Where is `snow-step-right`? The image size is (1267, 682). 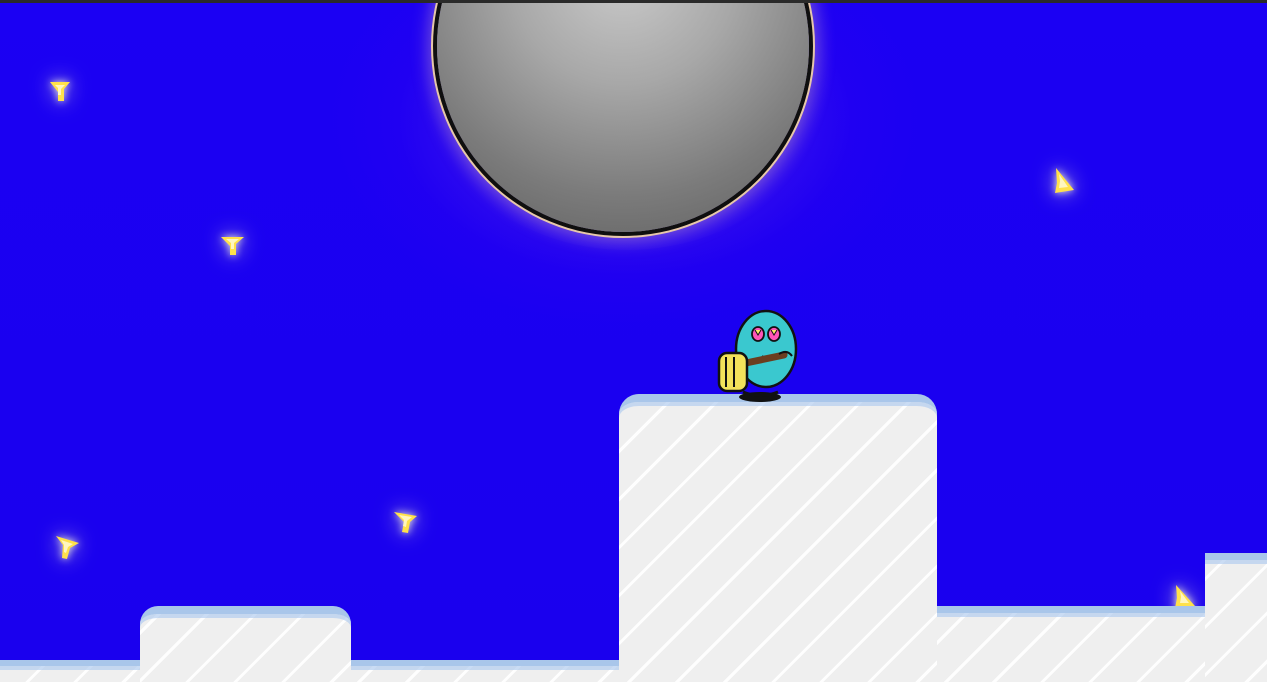
snow-step-right is located at coordinates (1236, 617).